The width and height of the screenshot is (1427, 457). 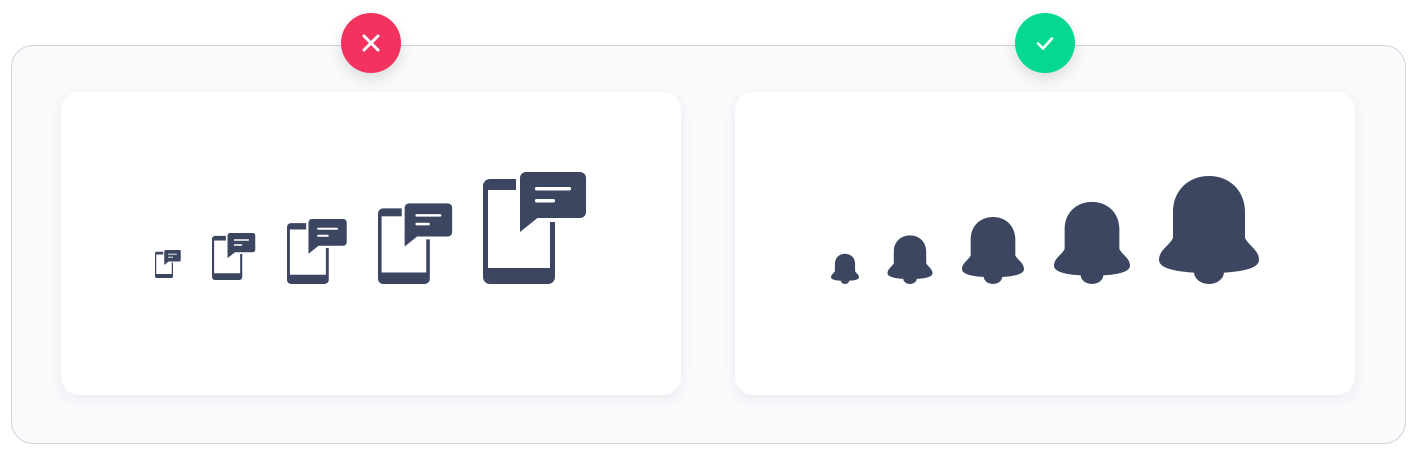 I want to click on incorrect-badge, so click(x=371, y=43).